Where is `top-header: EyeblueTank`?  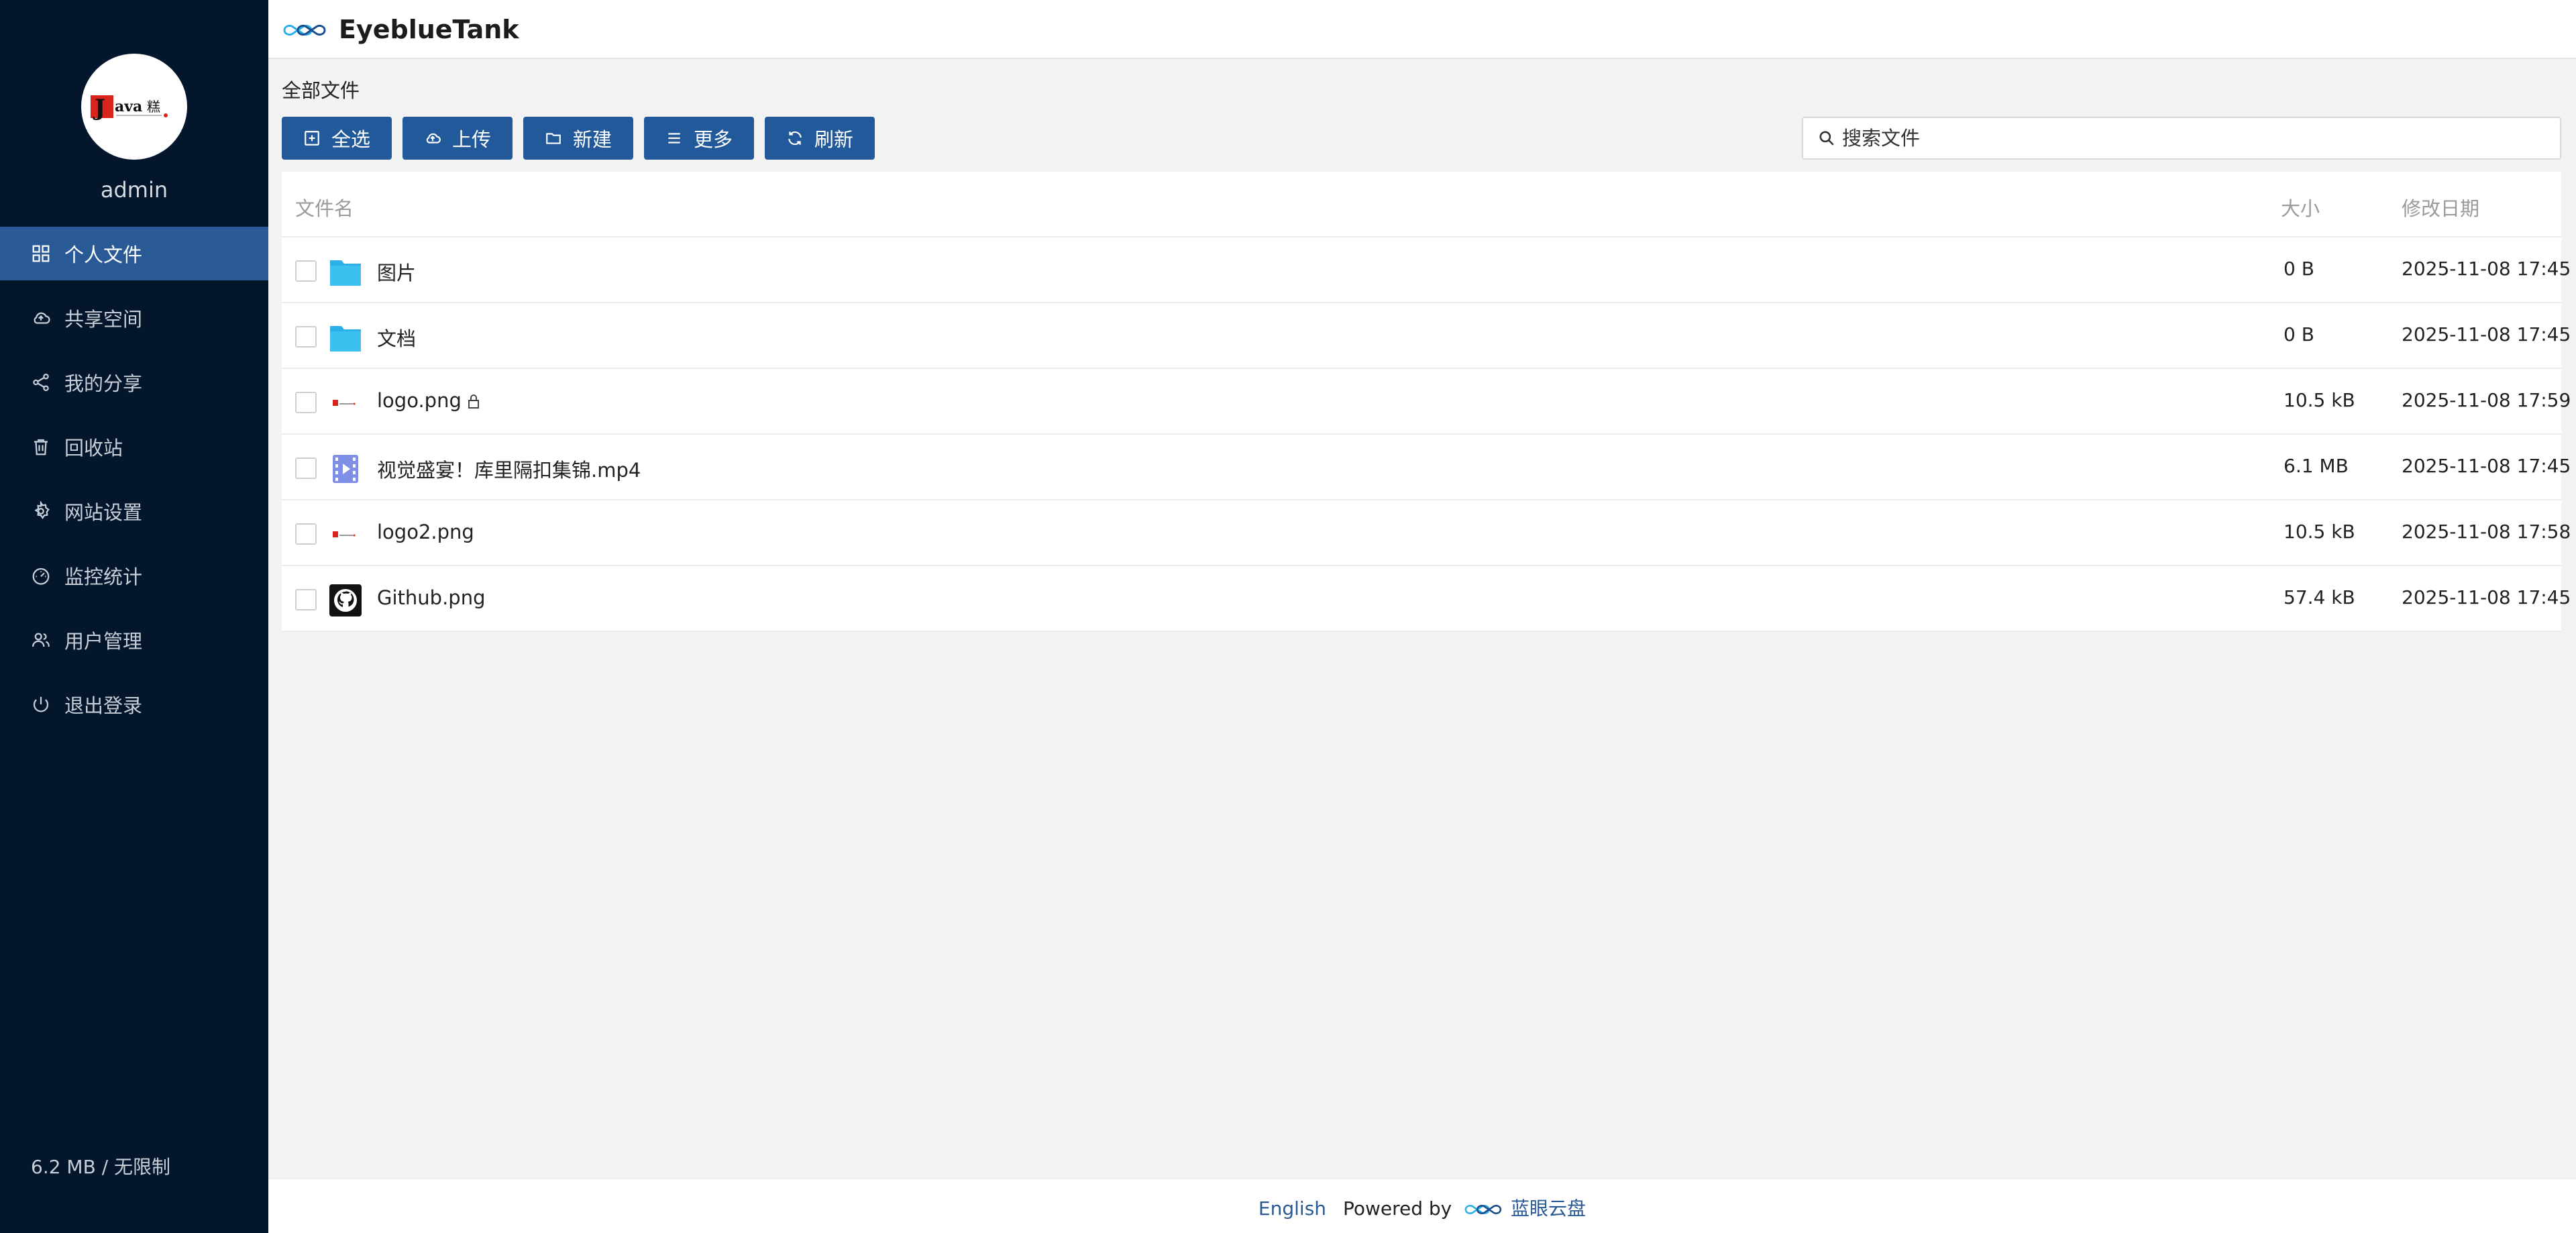
top-header: EyeblueTank is located at coordinates (1422, 30).